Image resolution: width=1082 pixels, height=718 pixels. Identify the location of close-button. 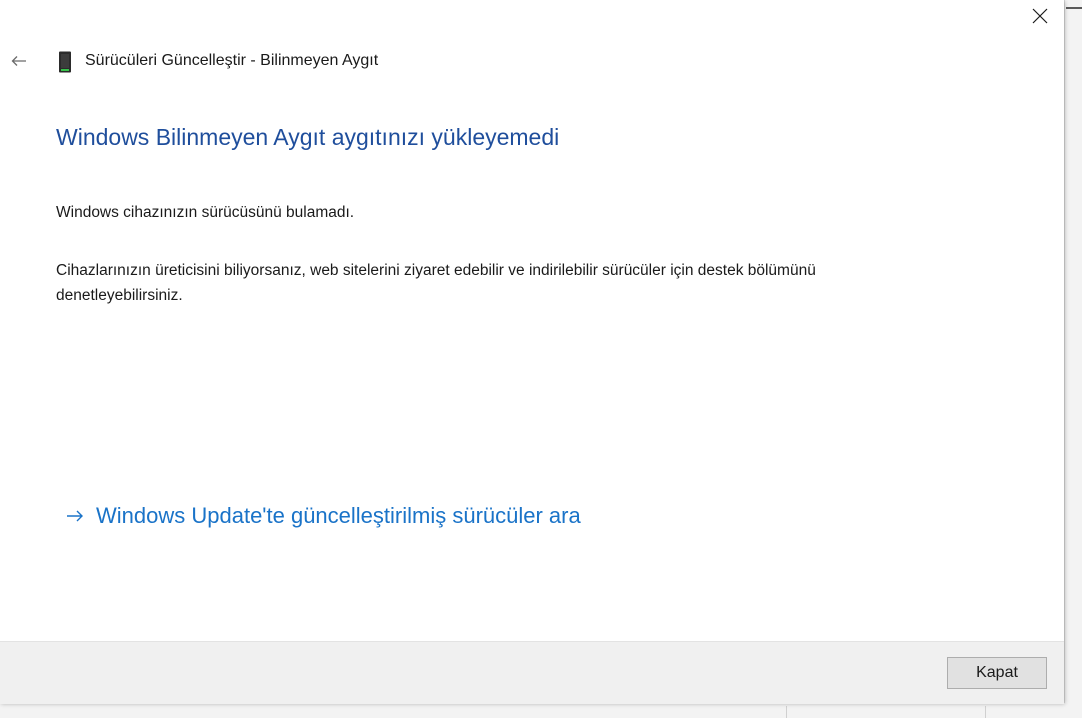
(1040, 16).